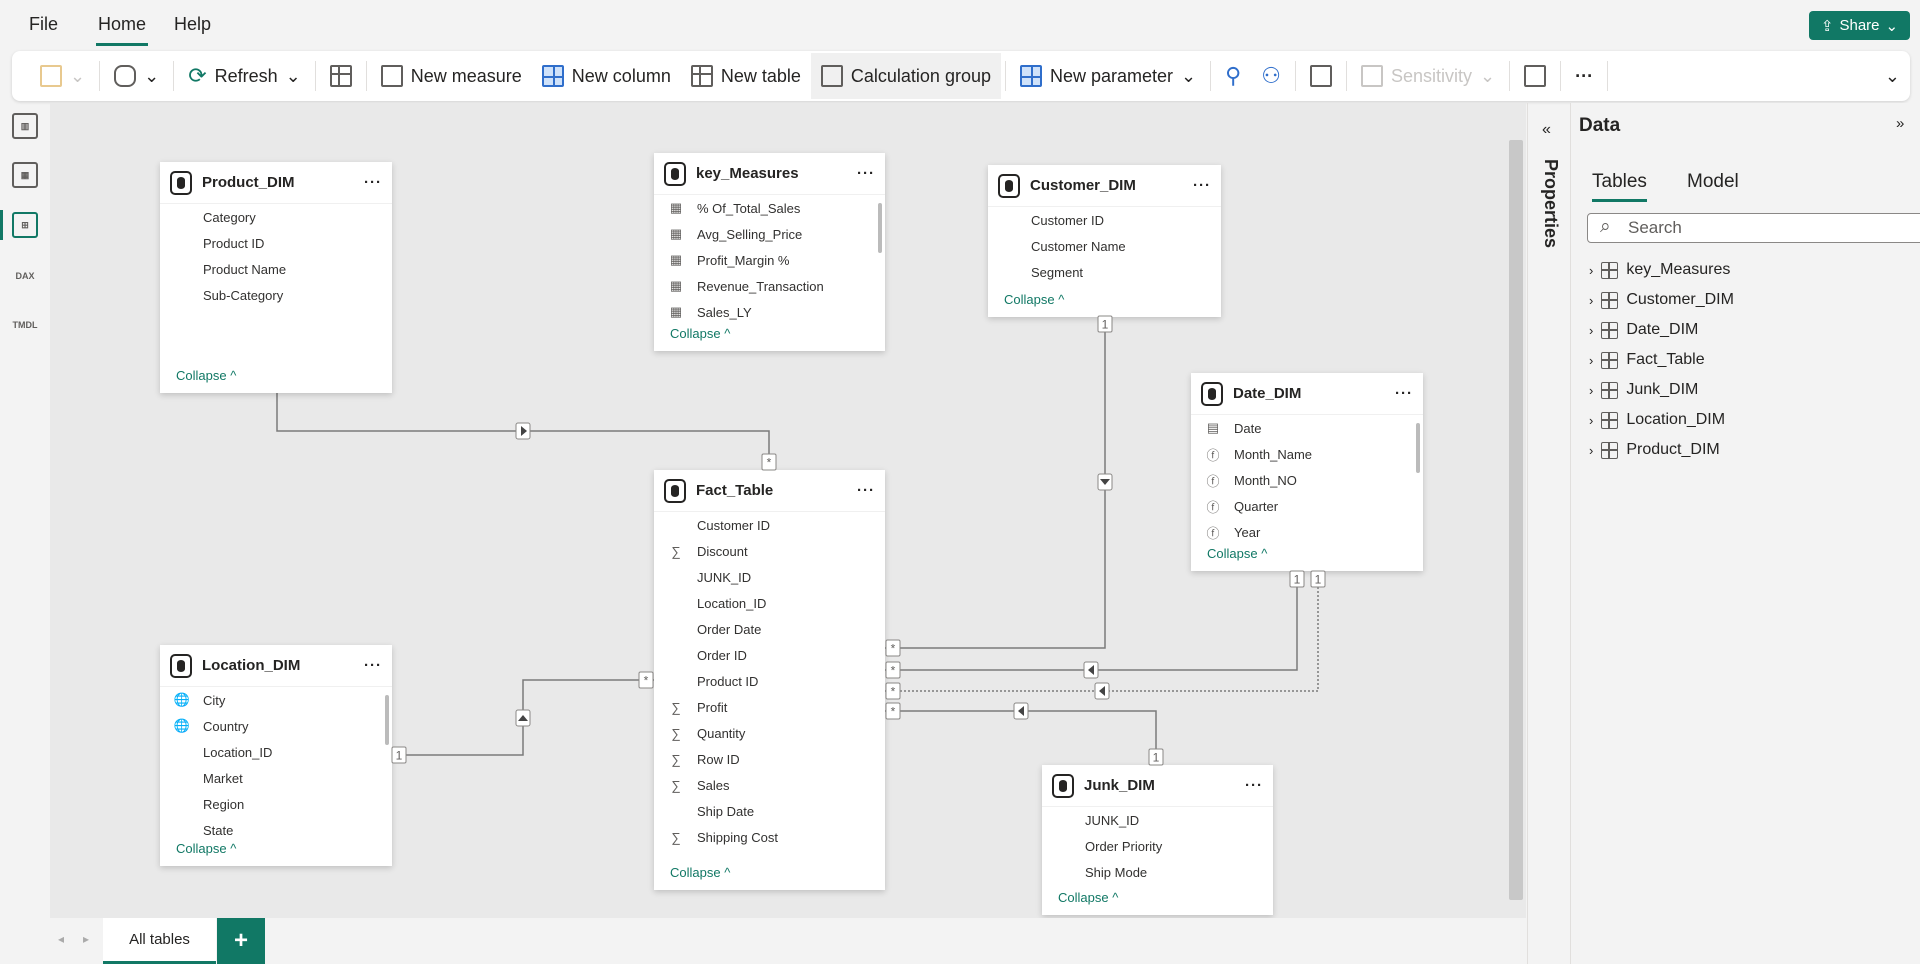 The image size is (1920, 964). I want to click on tmdl-view-icon: TMDL, so click(25, 325).